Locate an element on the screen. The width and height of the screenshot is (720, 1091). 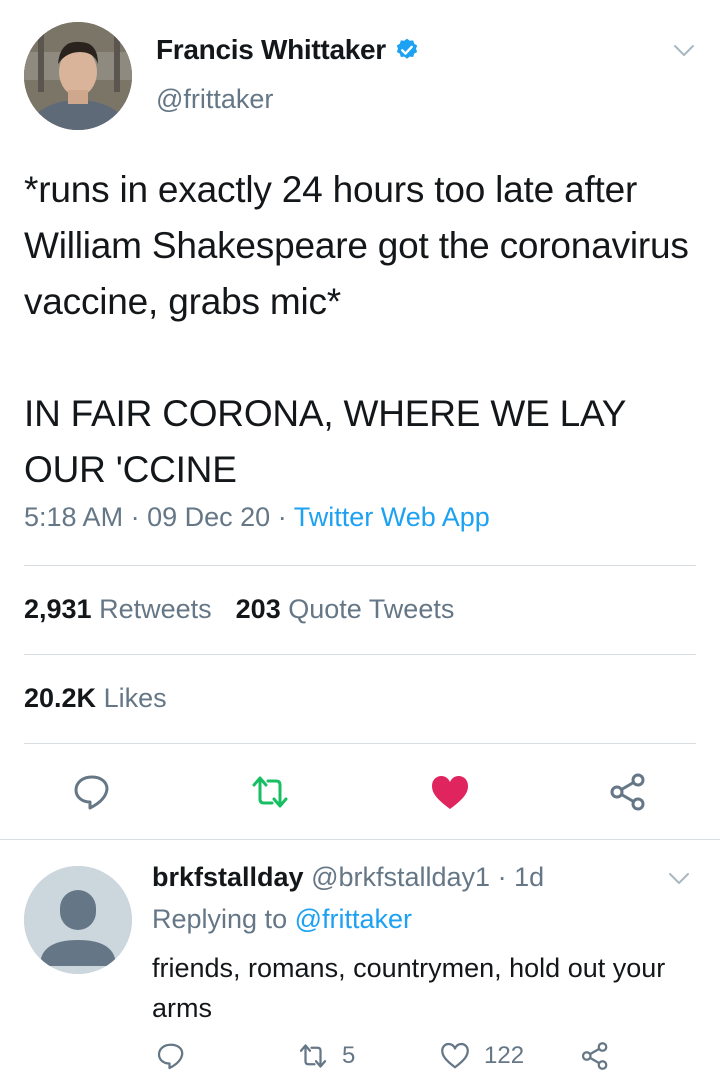
reply-retweet-count: 5 is located at coordinates (349, 1055).